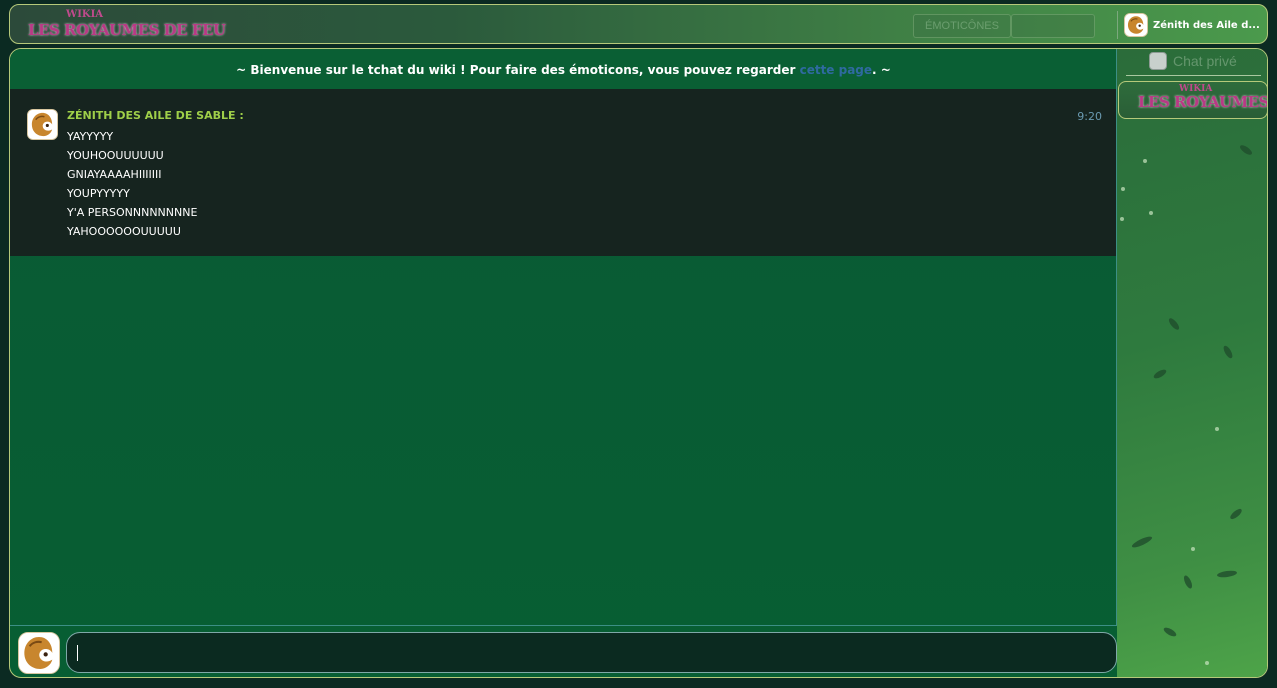 Image resolution: width=1277 pixels, height=688 pixels. I want to click on private-chat-icon, so click(1158, 61).